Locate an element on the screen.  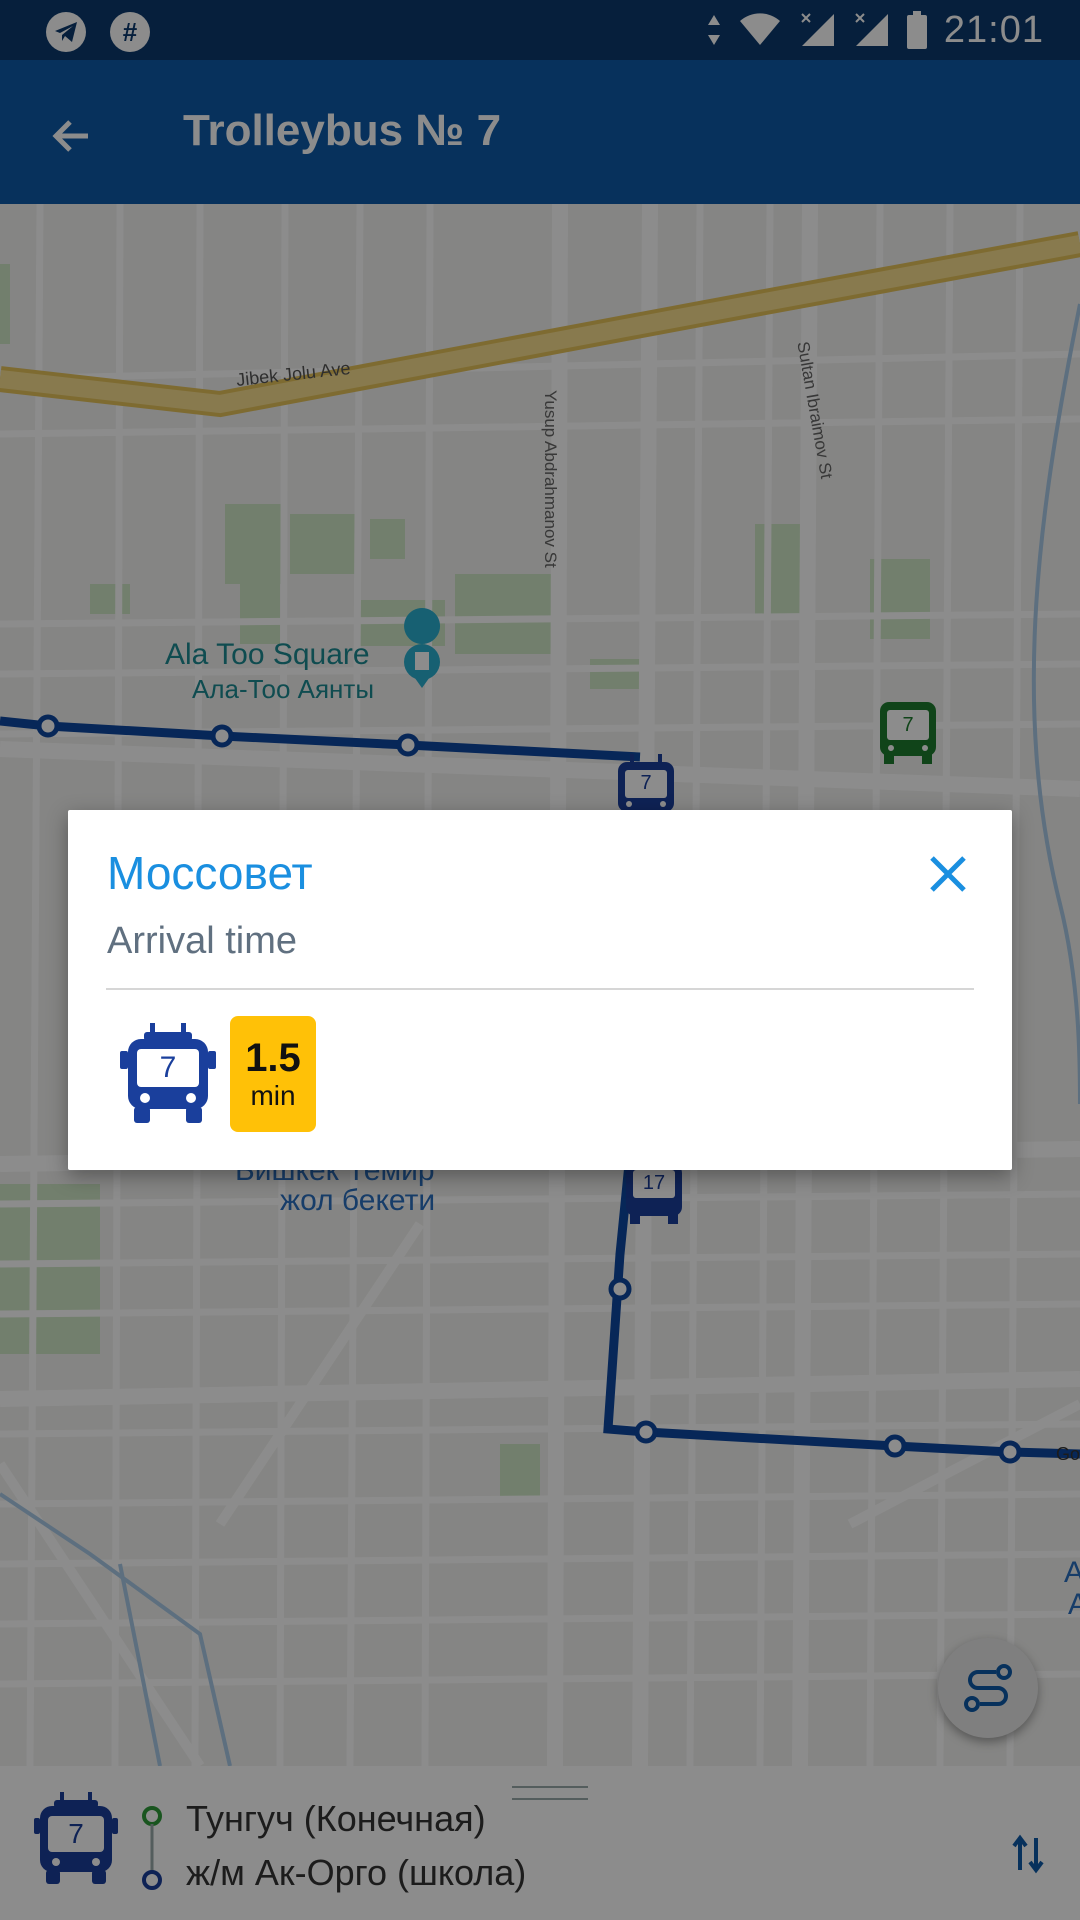
eta-unit: min is located at coordinates (273, 1095).